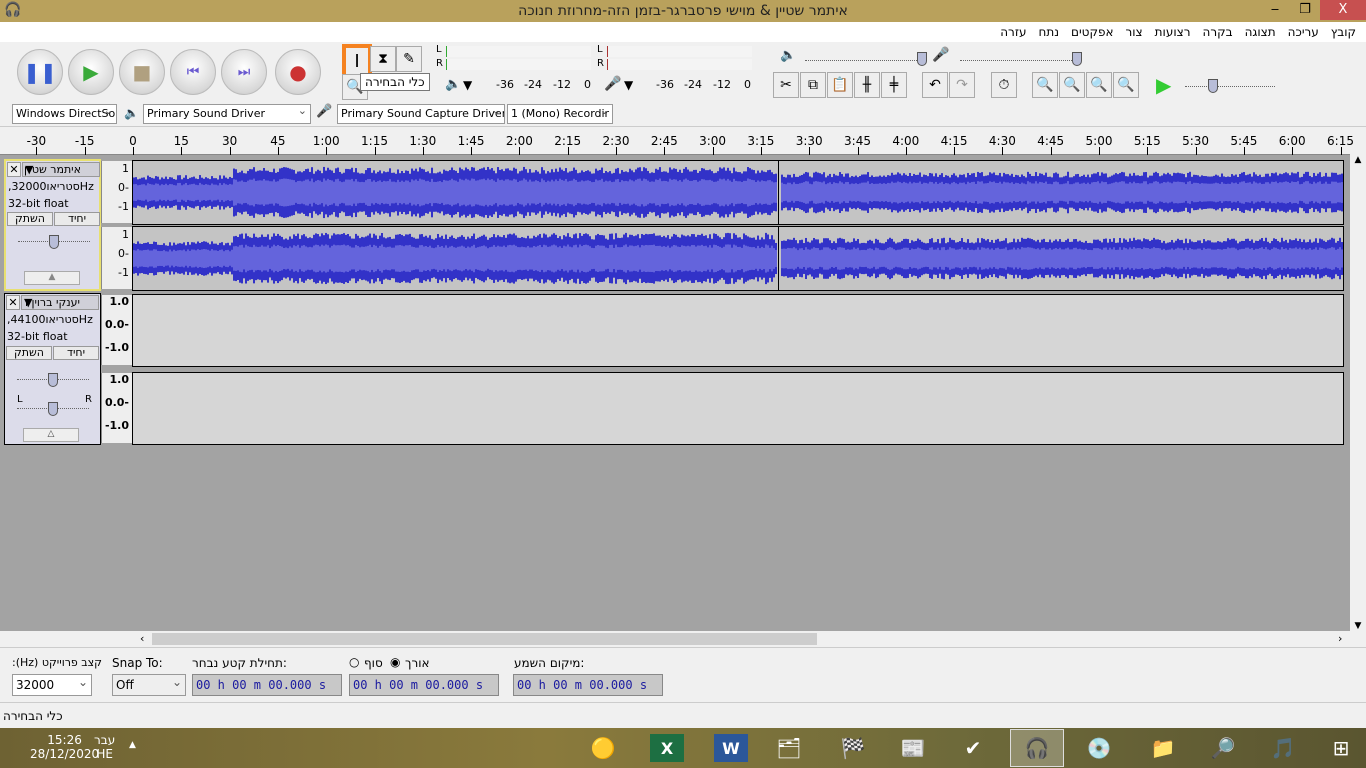 The image size is (1366, 768). I want to click on fit-selection-button: 🔍, so click(1099, 85).